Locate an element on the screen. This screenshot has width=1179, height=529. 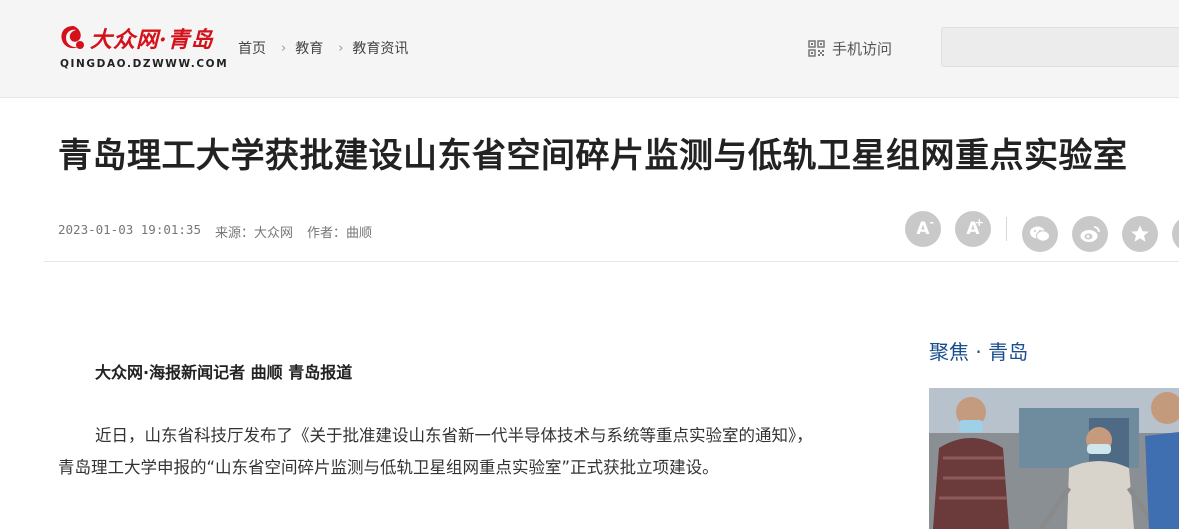
article-meta: 2023-01-03 19:01:35 来源：大众网 作者：曲顺 is located at coordinates (215, 231).